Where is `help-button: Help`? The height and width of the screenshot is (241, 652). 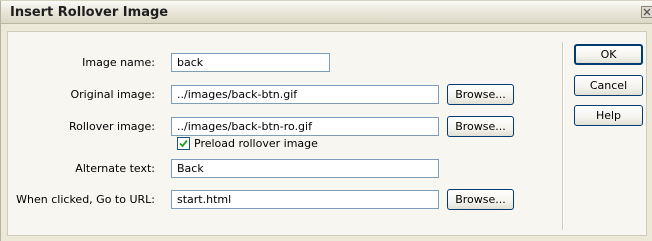 help-button: Help is located at coordinates (608, 115).